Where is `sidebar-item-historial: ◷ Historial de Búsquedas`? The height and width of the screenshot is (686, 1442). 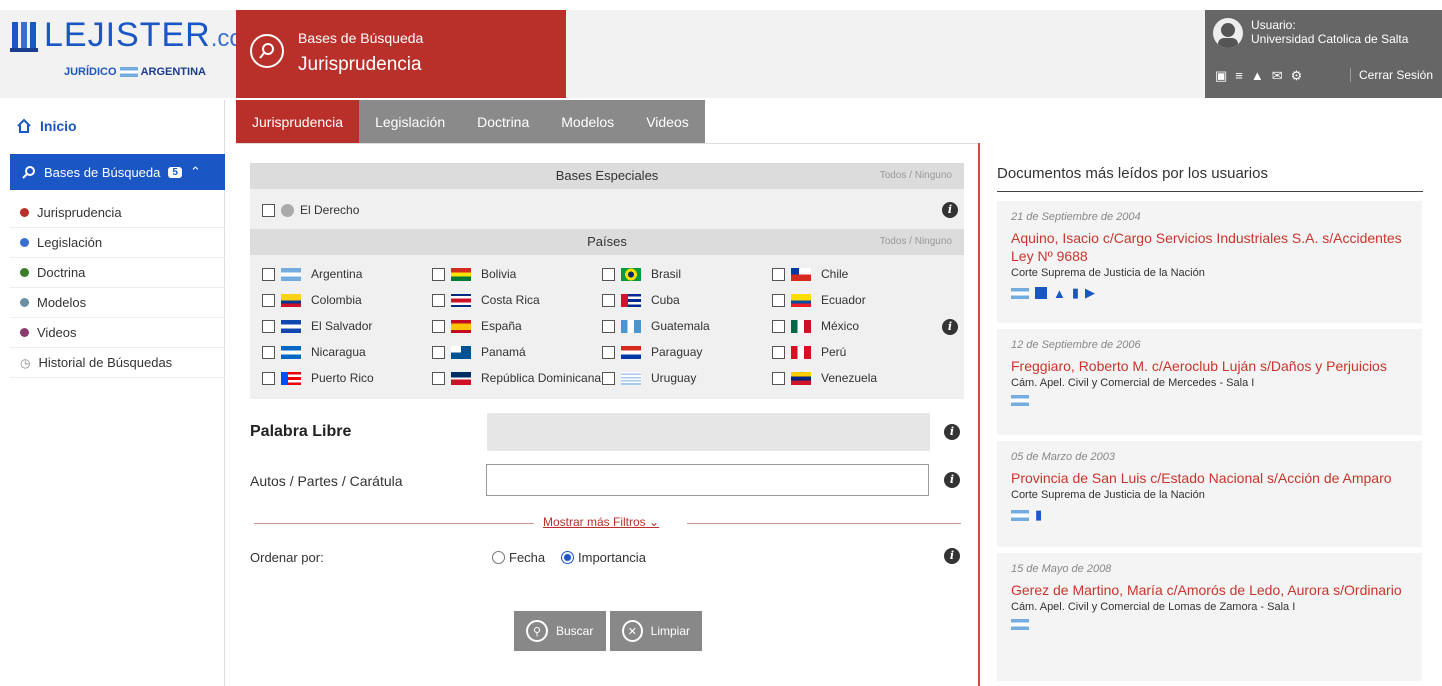 sidebar-item-historial: ◷ Historial de Búsquedas is located at coordinates (117, 363).